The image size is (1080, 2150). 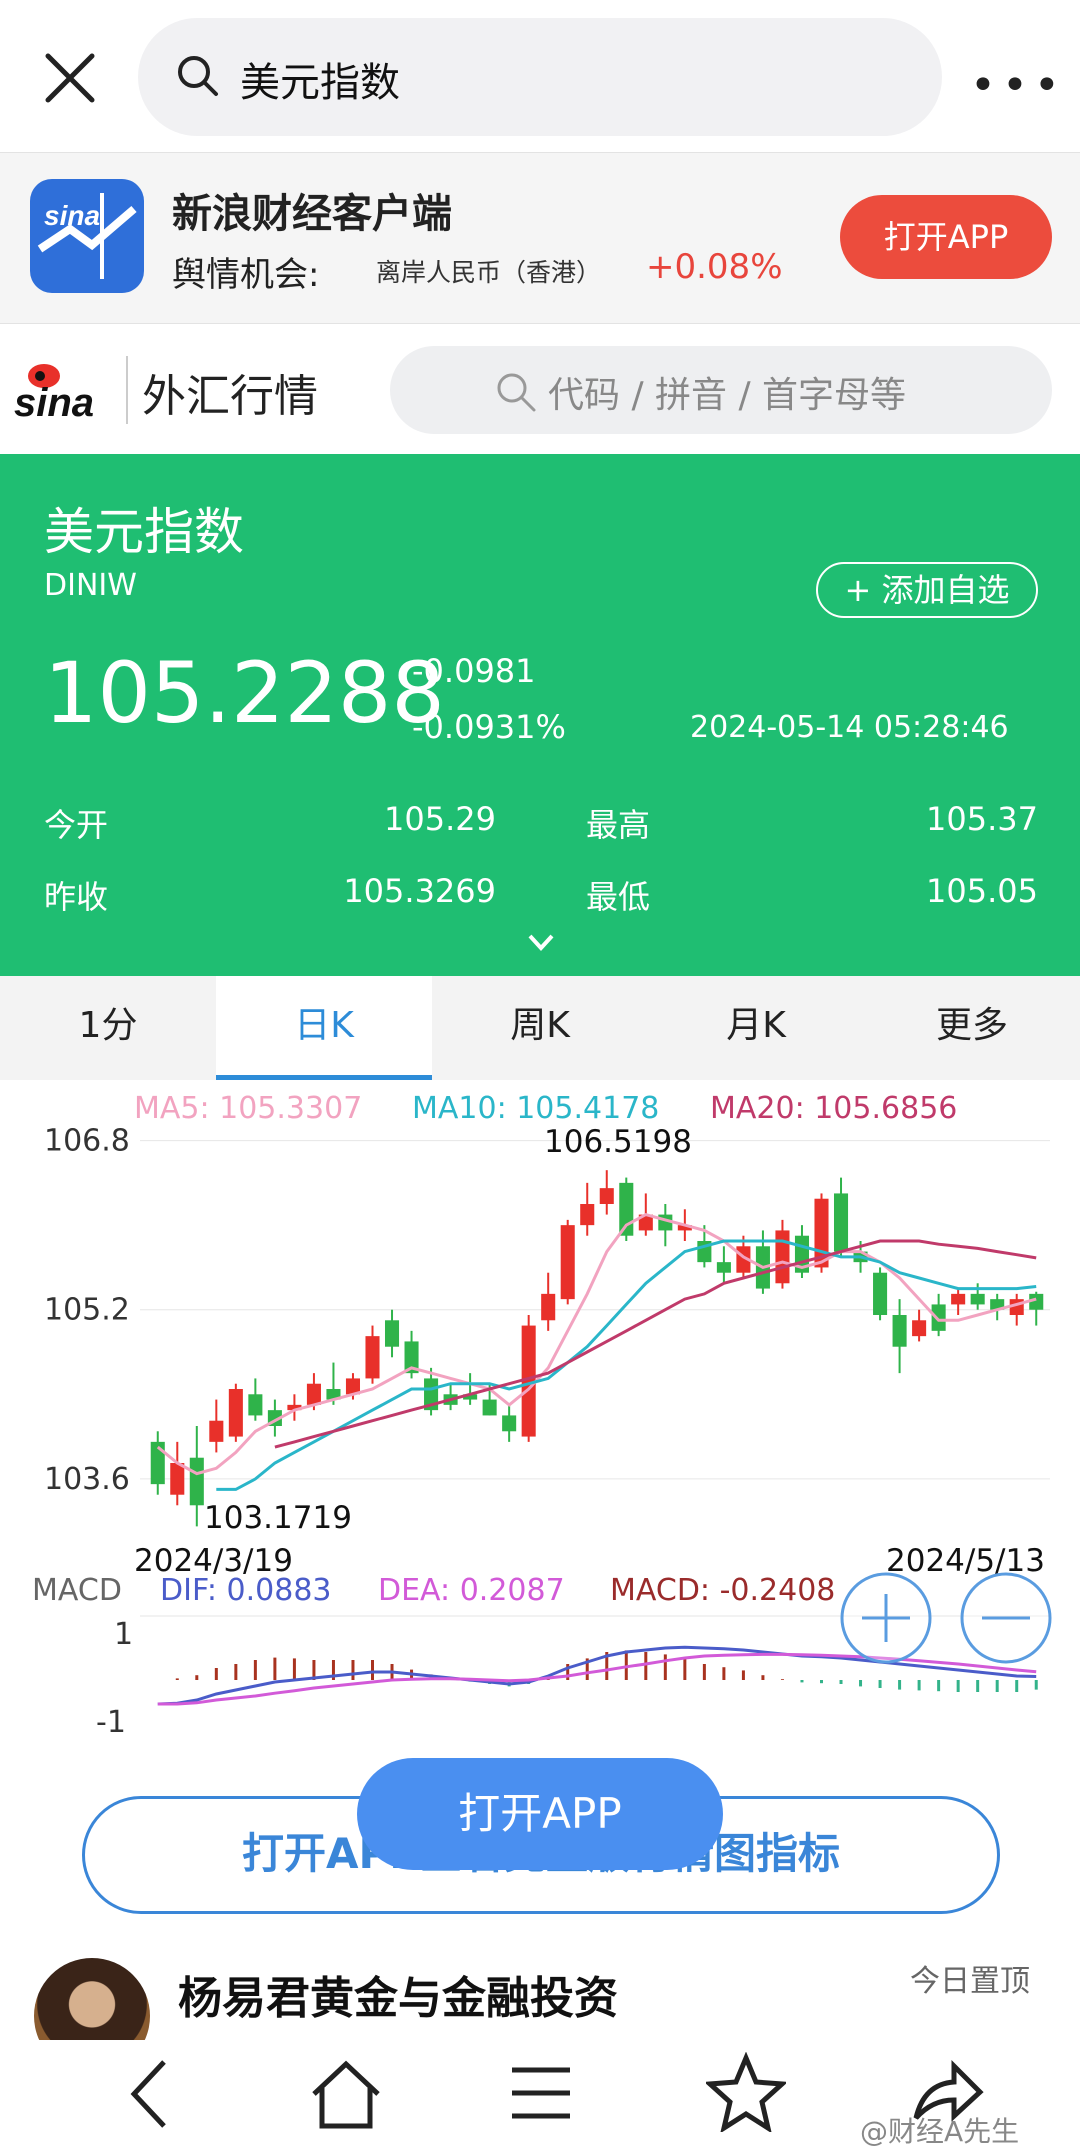 What do you see at coordinates (1006, 1618) in the screenshot?
I see `zoom-out-button` at bounding box center [1006, 1618].